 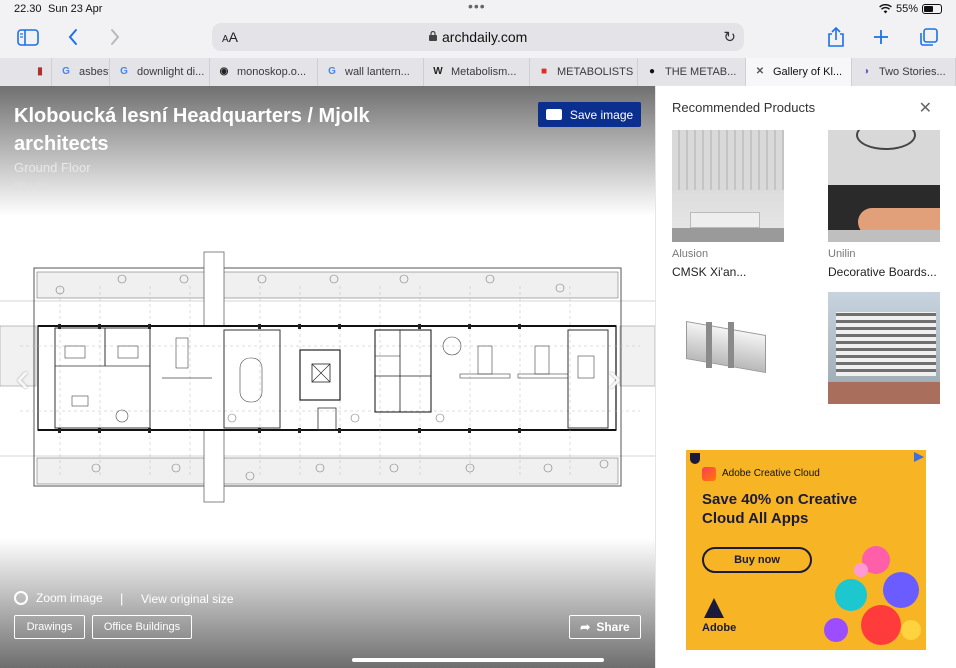 What do you see at coordinates (771, 473) in the screenshot?
I see `ad-sponsor: Adobe Creative Cloud` at bounding box center [771, 473].